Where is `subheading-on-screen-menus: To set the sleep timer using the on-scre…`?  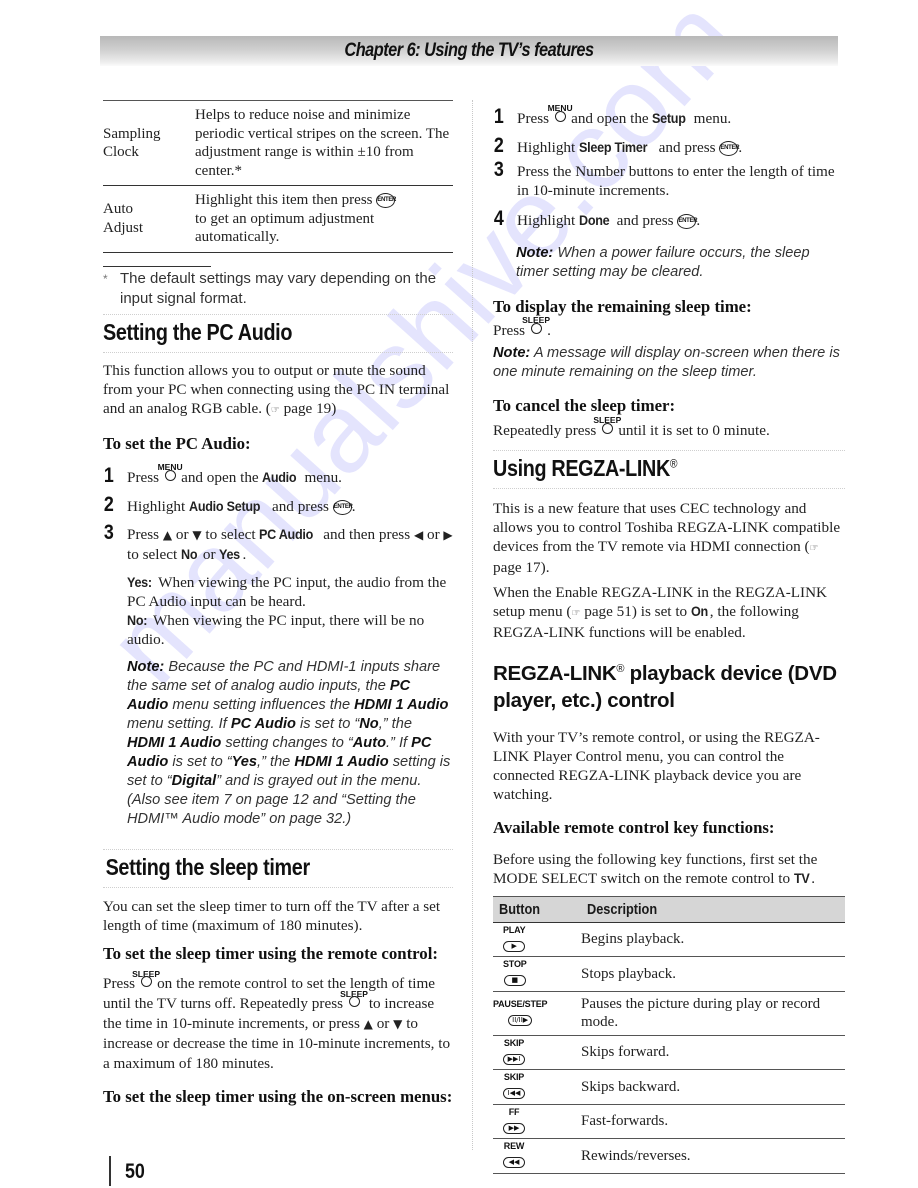
subheading-on-screen-menus: To set the sleep timer using the on-scre… is located at coordinates (278, 1096).